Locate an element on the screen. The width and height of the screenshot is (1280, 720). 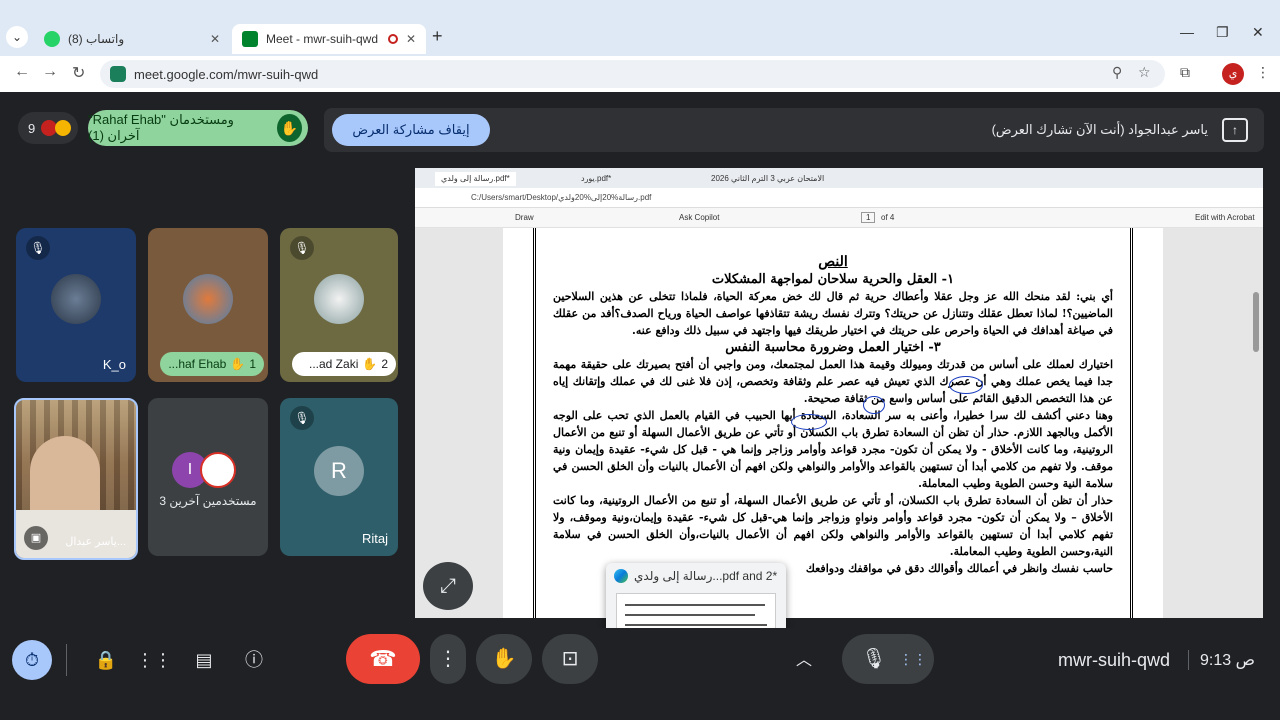
participant-tile: ...haf Ehab ✋ 1 is located at coordinates (208, 305).